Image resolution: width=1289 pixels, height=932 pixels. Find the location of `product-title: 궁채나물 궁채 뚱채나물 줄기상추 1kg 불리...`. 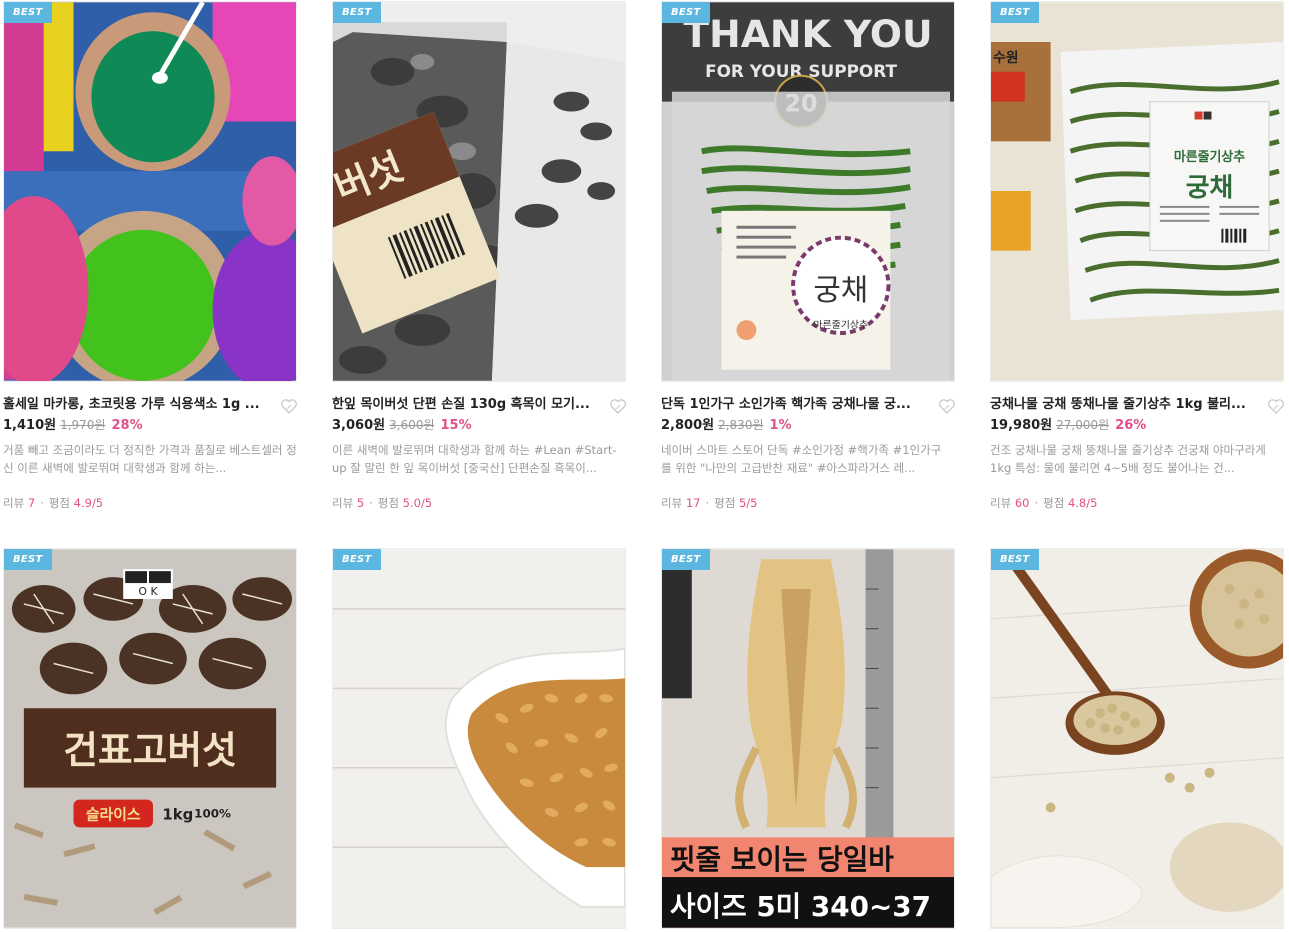

product-title: 궁채나물 궁채 뚱채나물 줄기상추 1kg 불리... is located at coordinates (1124, 405).